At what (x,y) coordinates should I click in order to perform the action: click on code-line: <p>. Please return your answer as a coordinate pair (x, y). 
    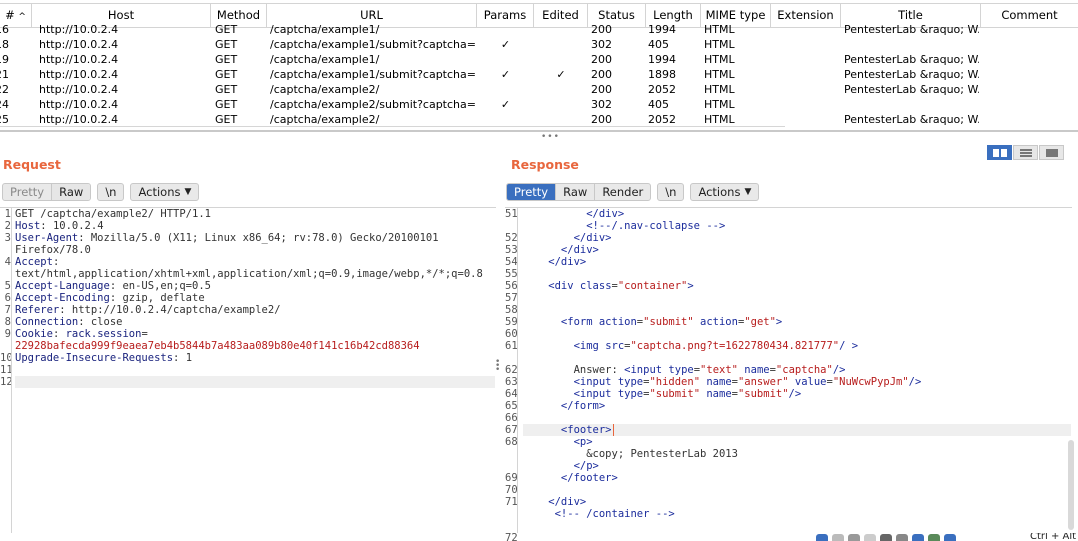
    Looking at the image, I should click on (797, 442).